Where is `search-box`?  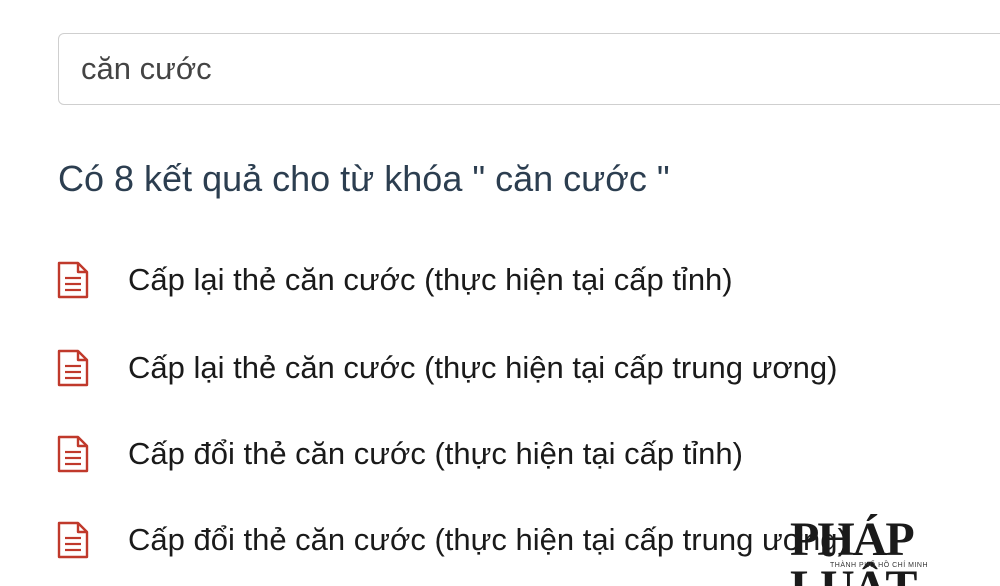 search-box is located at coordinates (529, 69).